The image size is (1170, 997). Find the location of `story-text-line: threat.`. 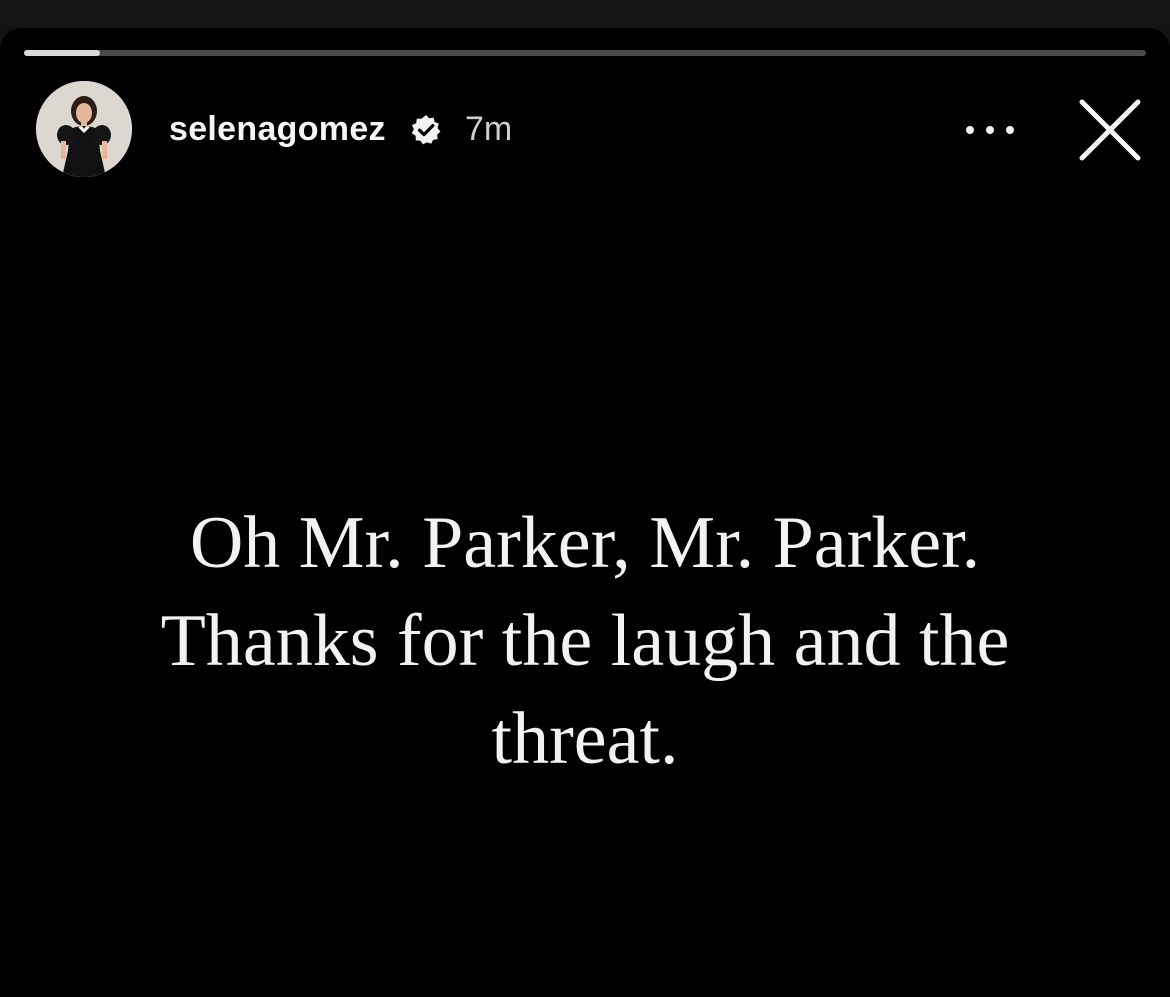

story-text-line: threat. is located at coordinates (585, 739).